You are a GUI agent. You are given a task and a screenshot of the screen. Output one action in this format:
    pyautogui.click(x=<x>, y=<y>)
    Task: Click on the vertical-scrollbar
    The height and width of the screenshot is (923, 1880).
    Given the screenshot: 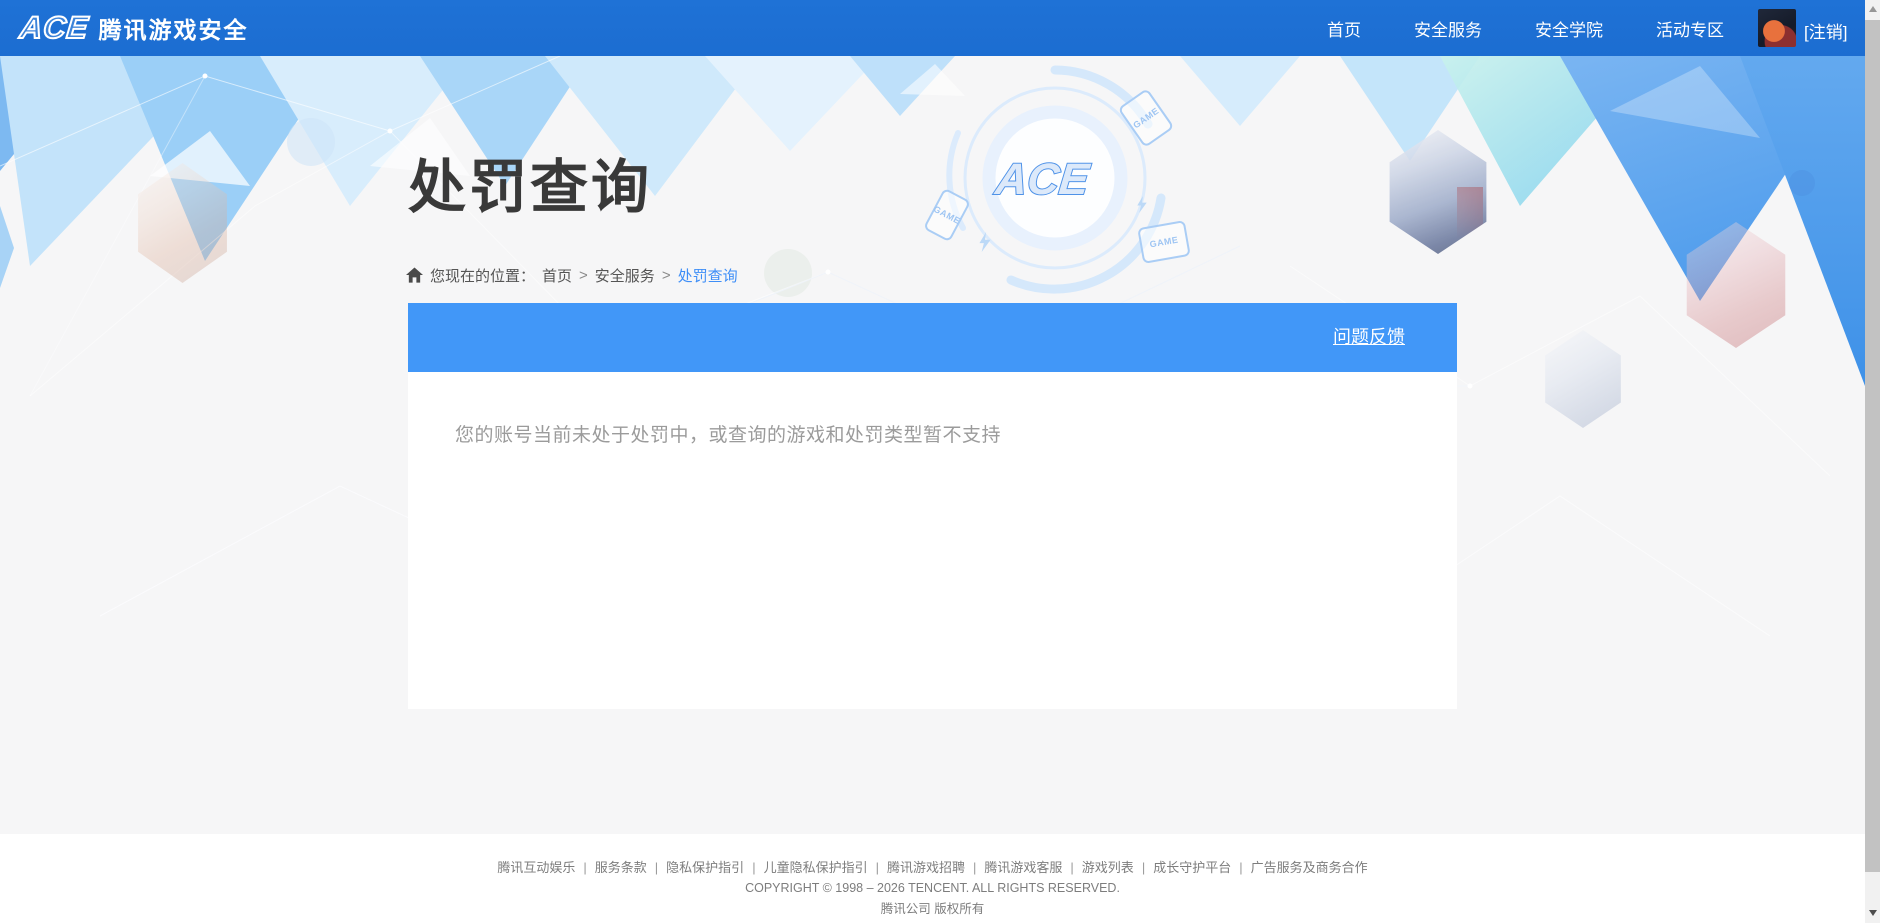 What is the action you would take?
    pyautogui.click(x=1872, y=461)
    